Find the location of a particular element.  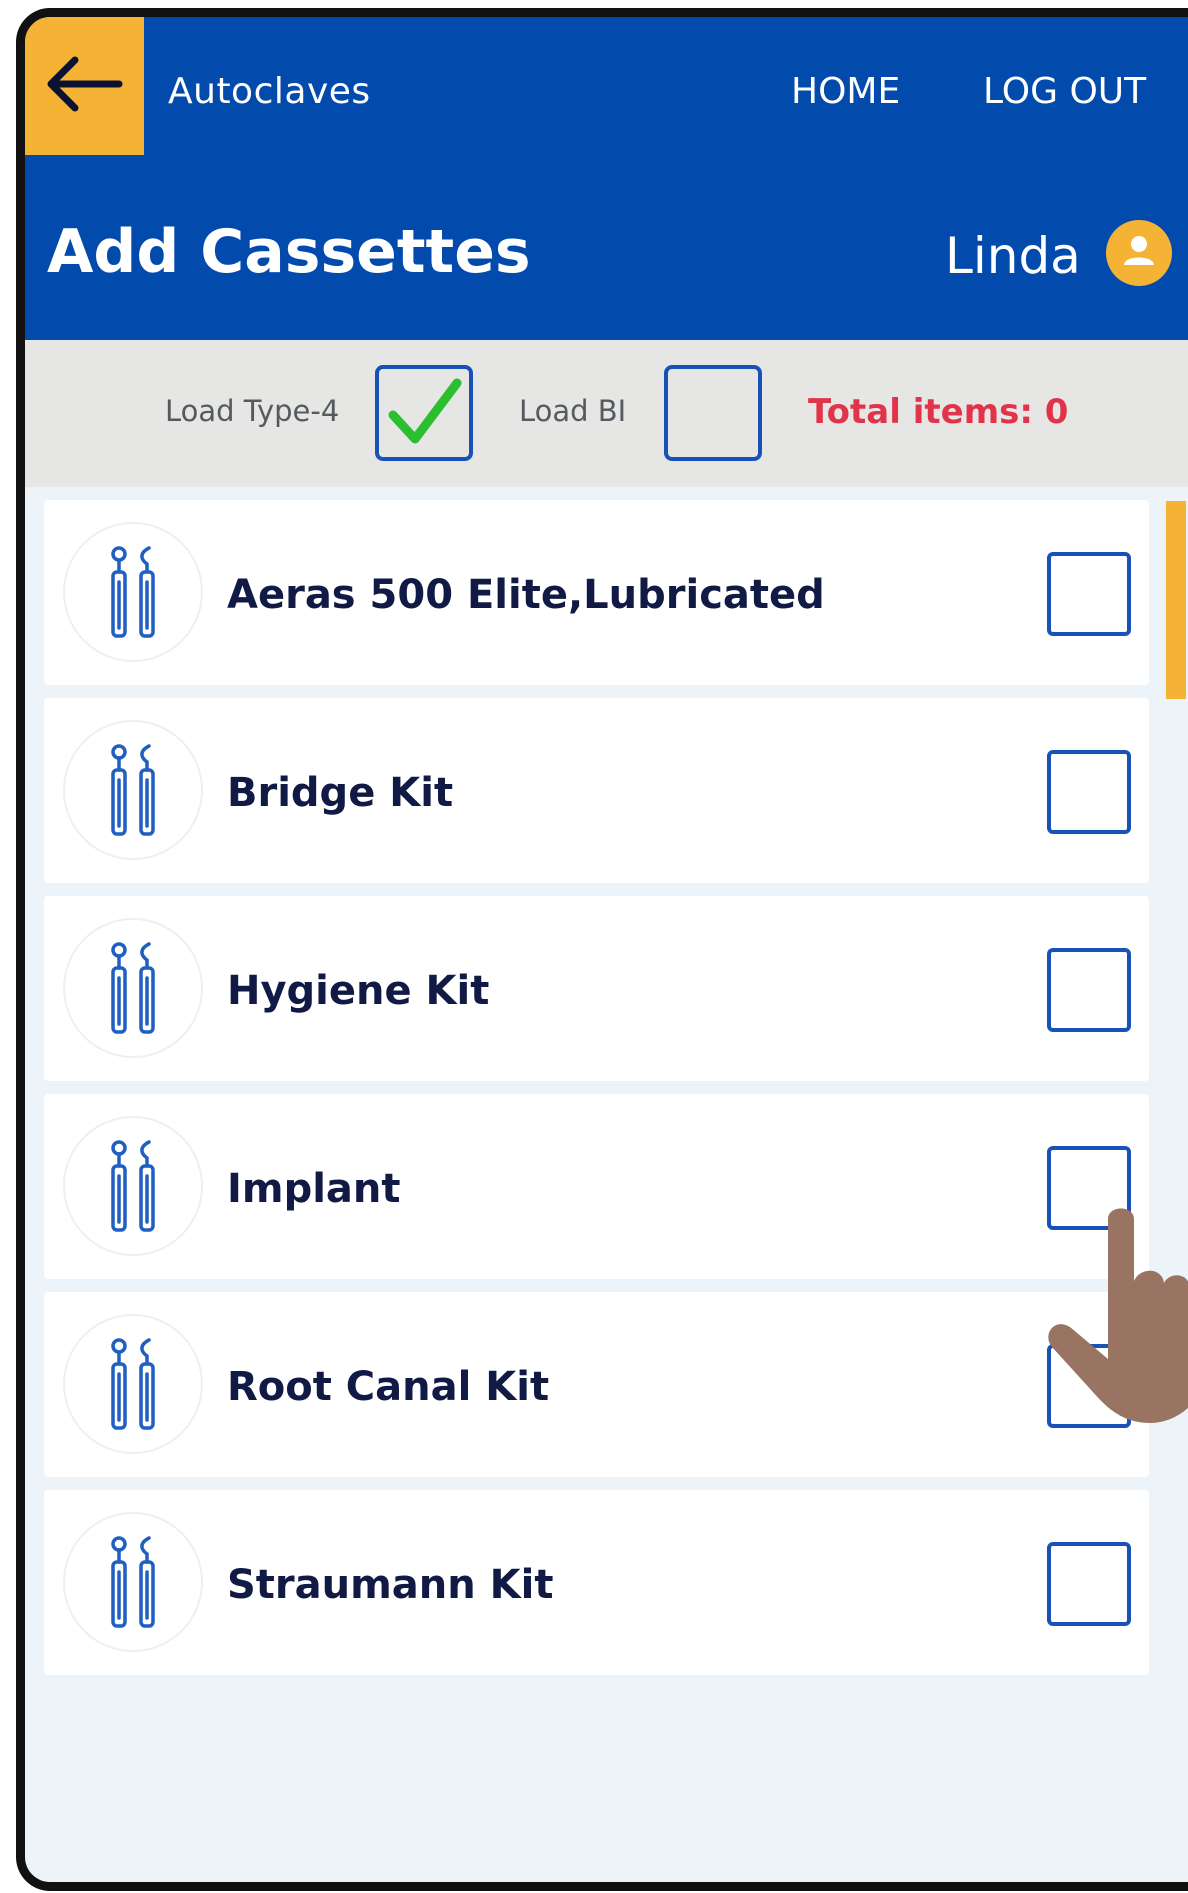

options-bar: Load Type-4 Load BI Total items: 0 is located at coordinates (606, 413).